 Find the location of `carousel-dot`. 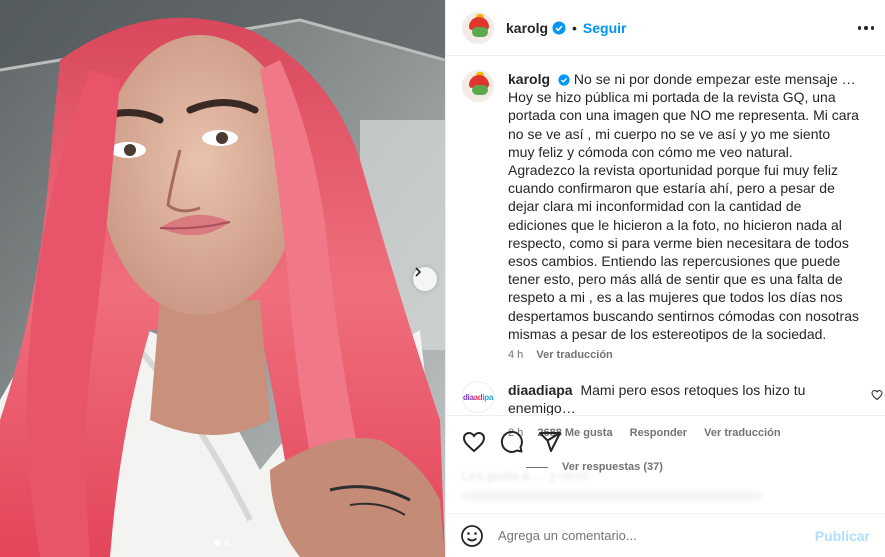

carousel-dot is located at coordinates (227, 543).